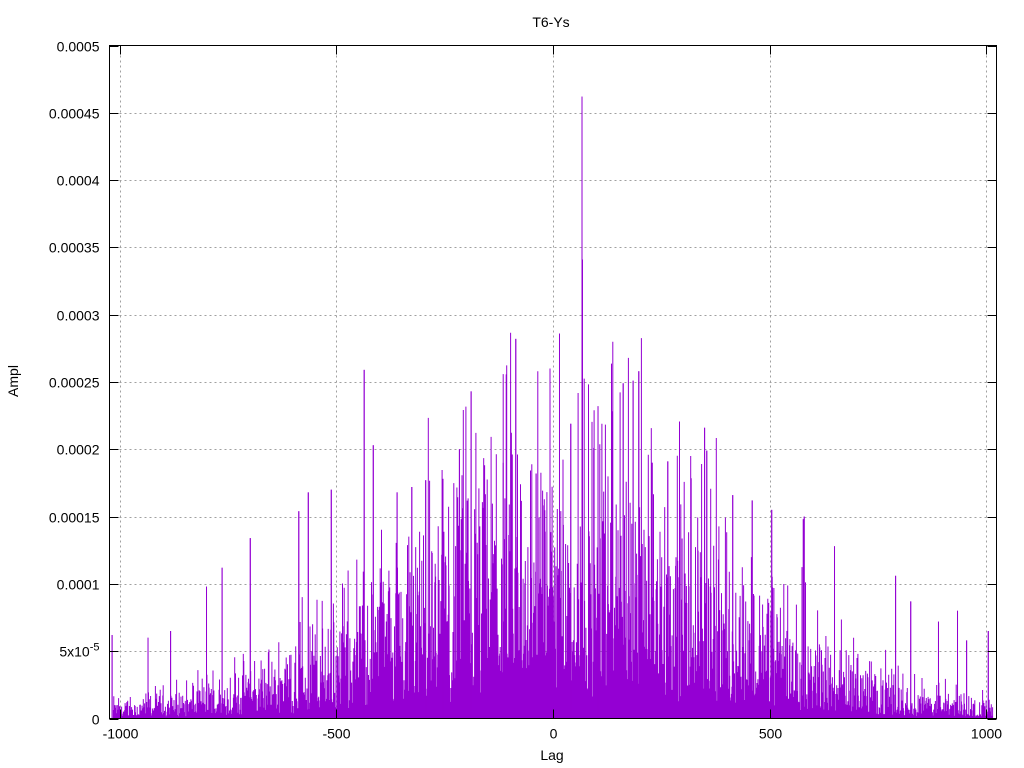 This screenshot has height=768, width=1024. What do you see at coordinates (554, 734) in the screenshot?
I see `x-tick-label: 0` at bounding box center [554, 734].